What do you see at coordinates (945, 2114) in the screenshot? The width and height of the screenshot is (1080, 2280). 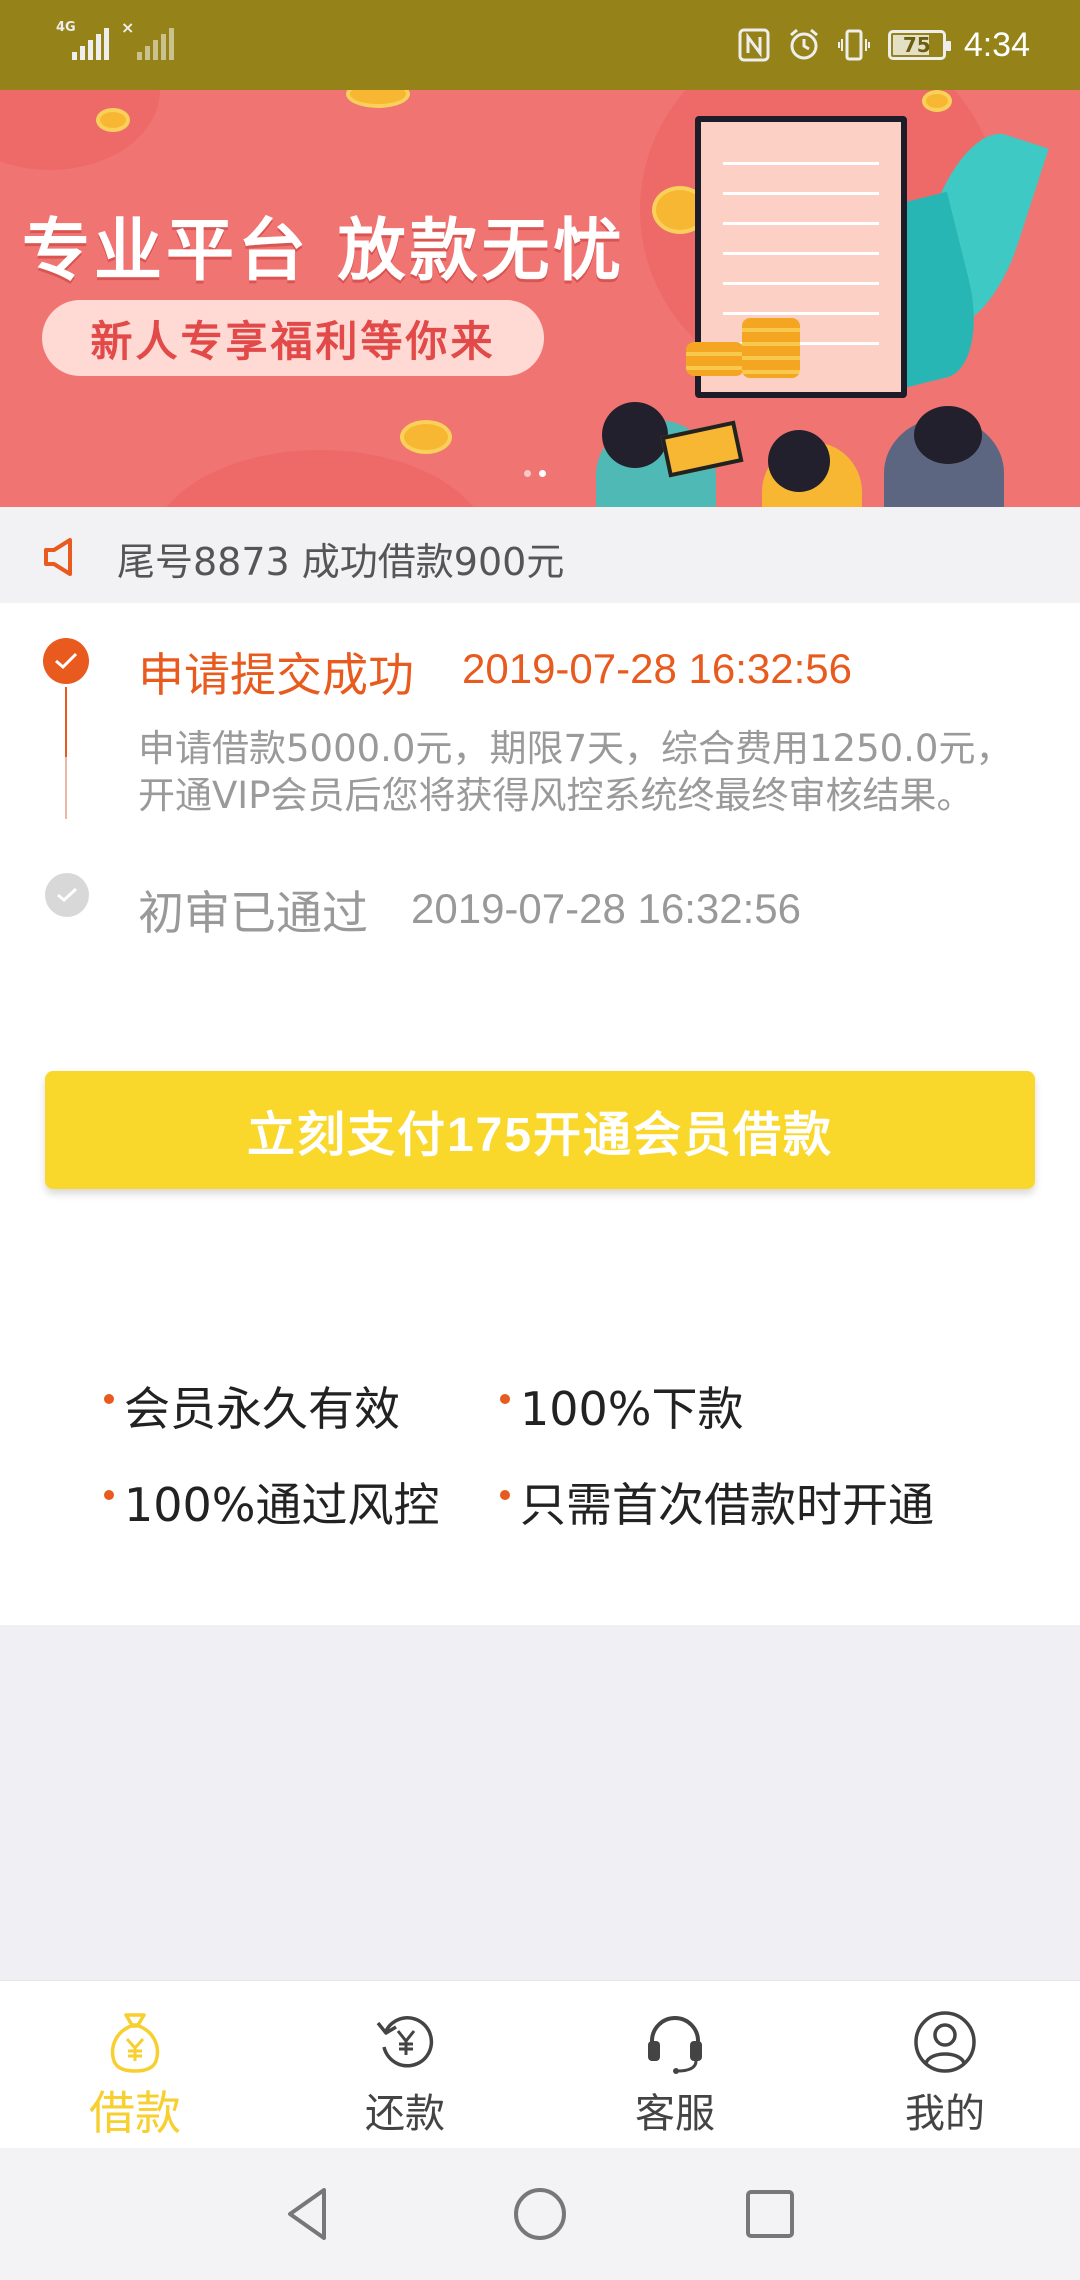 I see `tab-label: 我的` at bounding box center [945, 2114].